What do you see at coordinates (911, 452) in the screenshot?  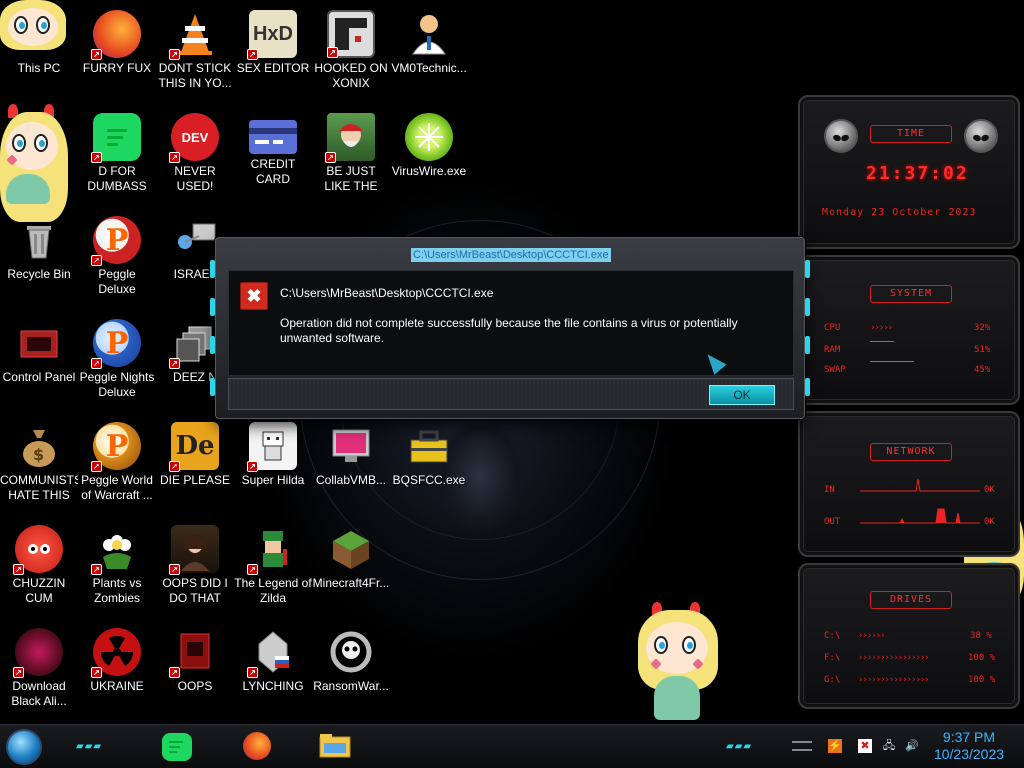 I see `network-widget-header: NETWORK` at bounding box center [911, 452].